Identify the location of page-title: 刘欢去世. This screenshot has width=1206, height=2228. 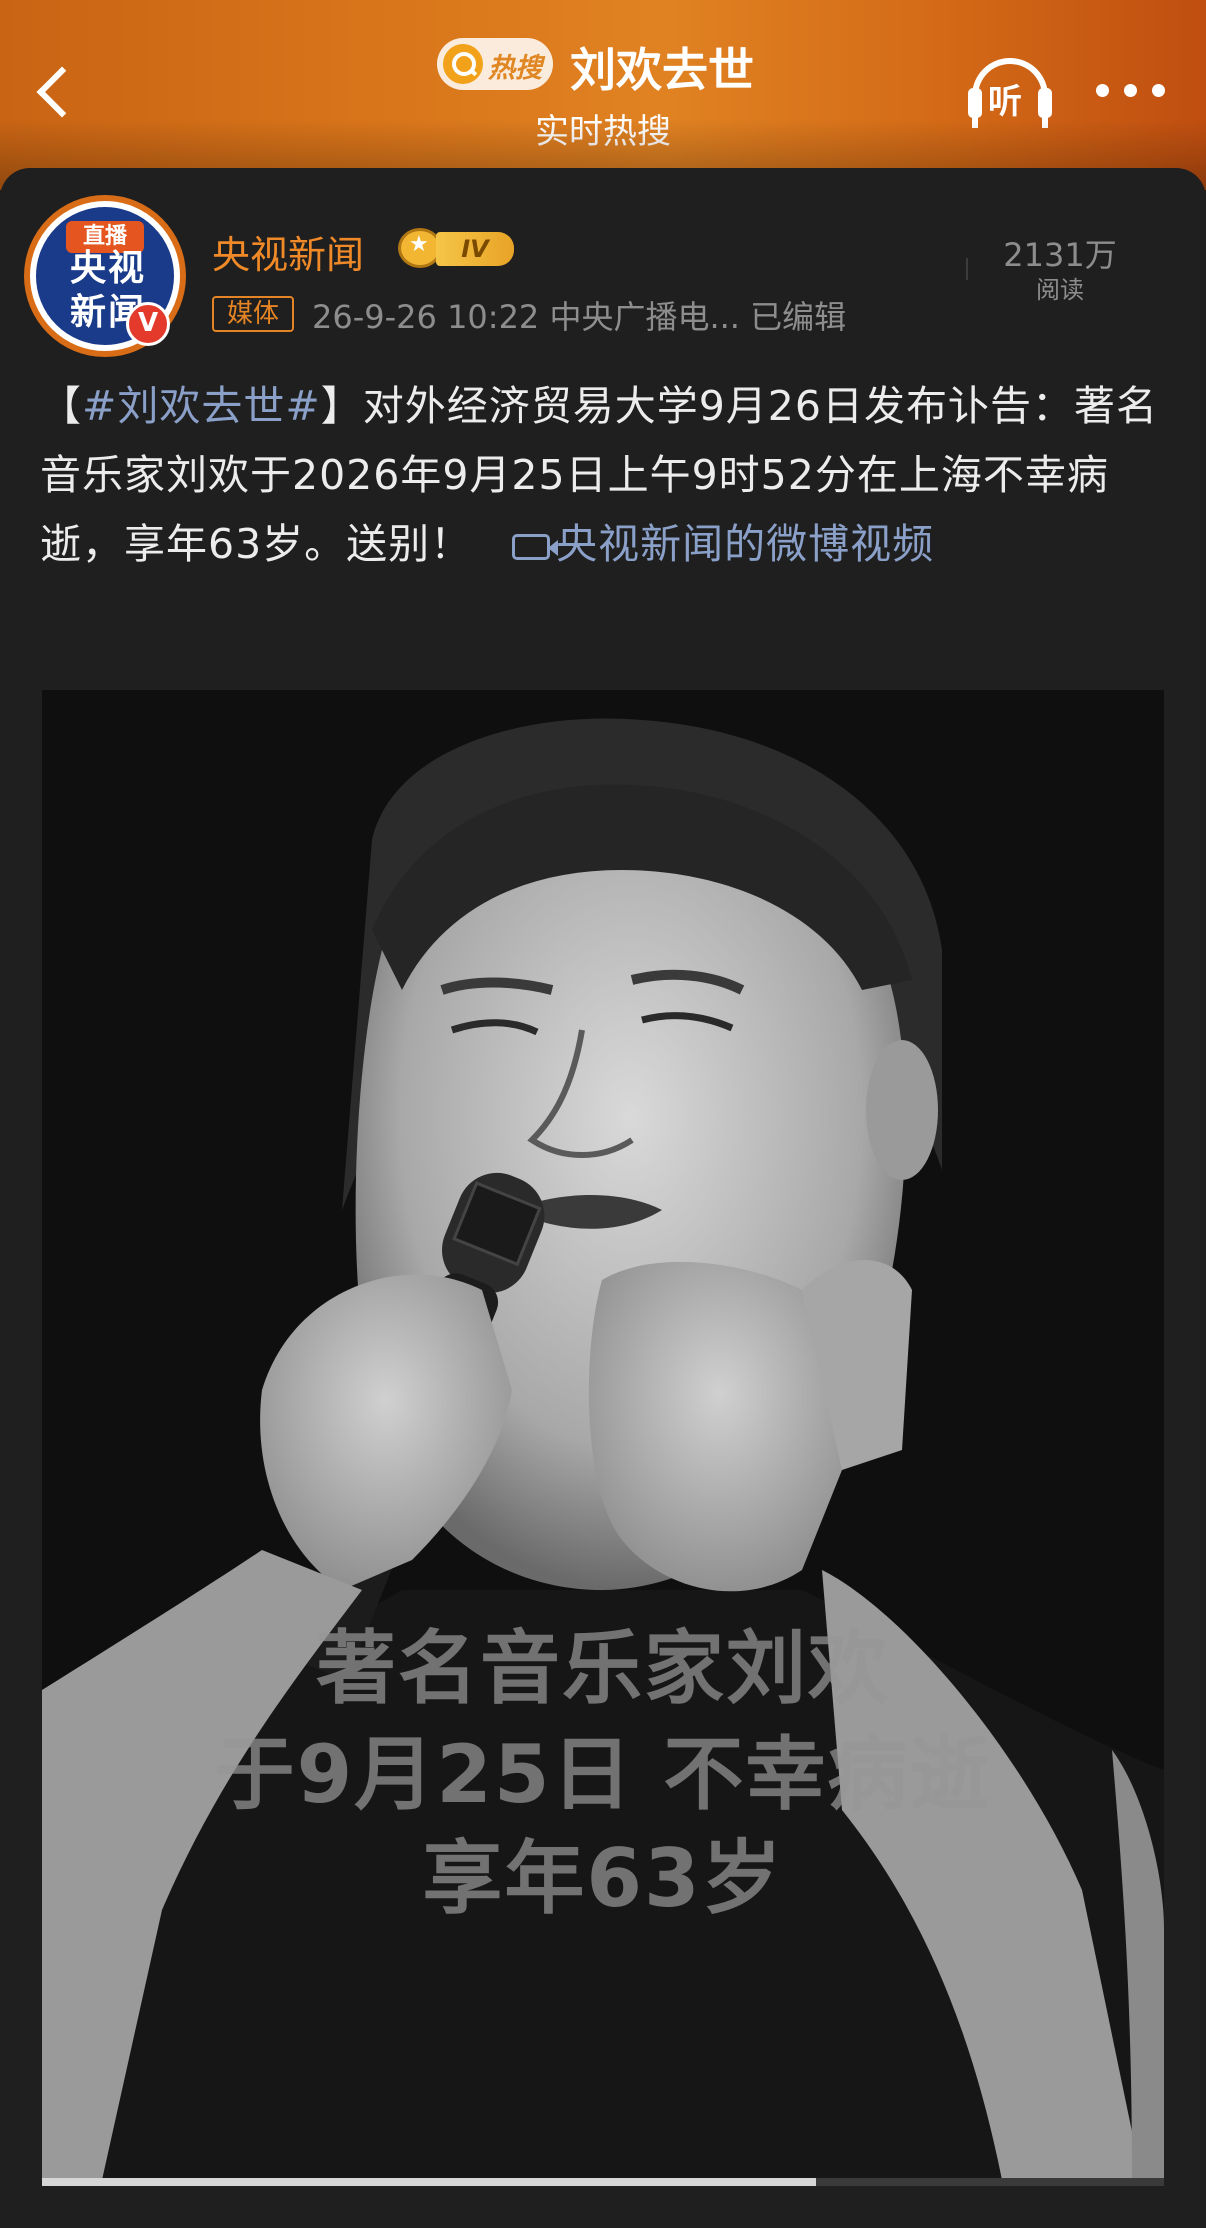
(662, 70).